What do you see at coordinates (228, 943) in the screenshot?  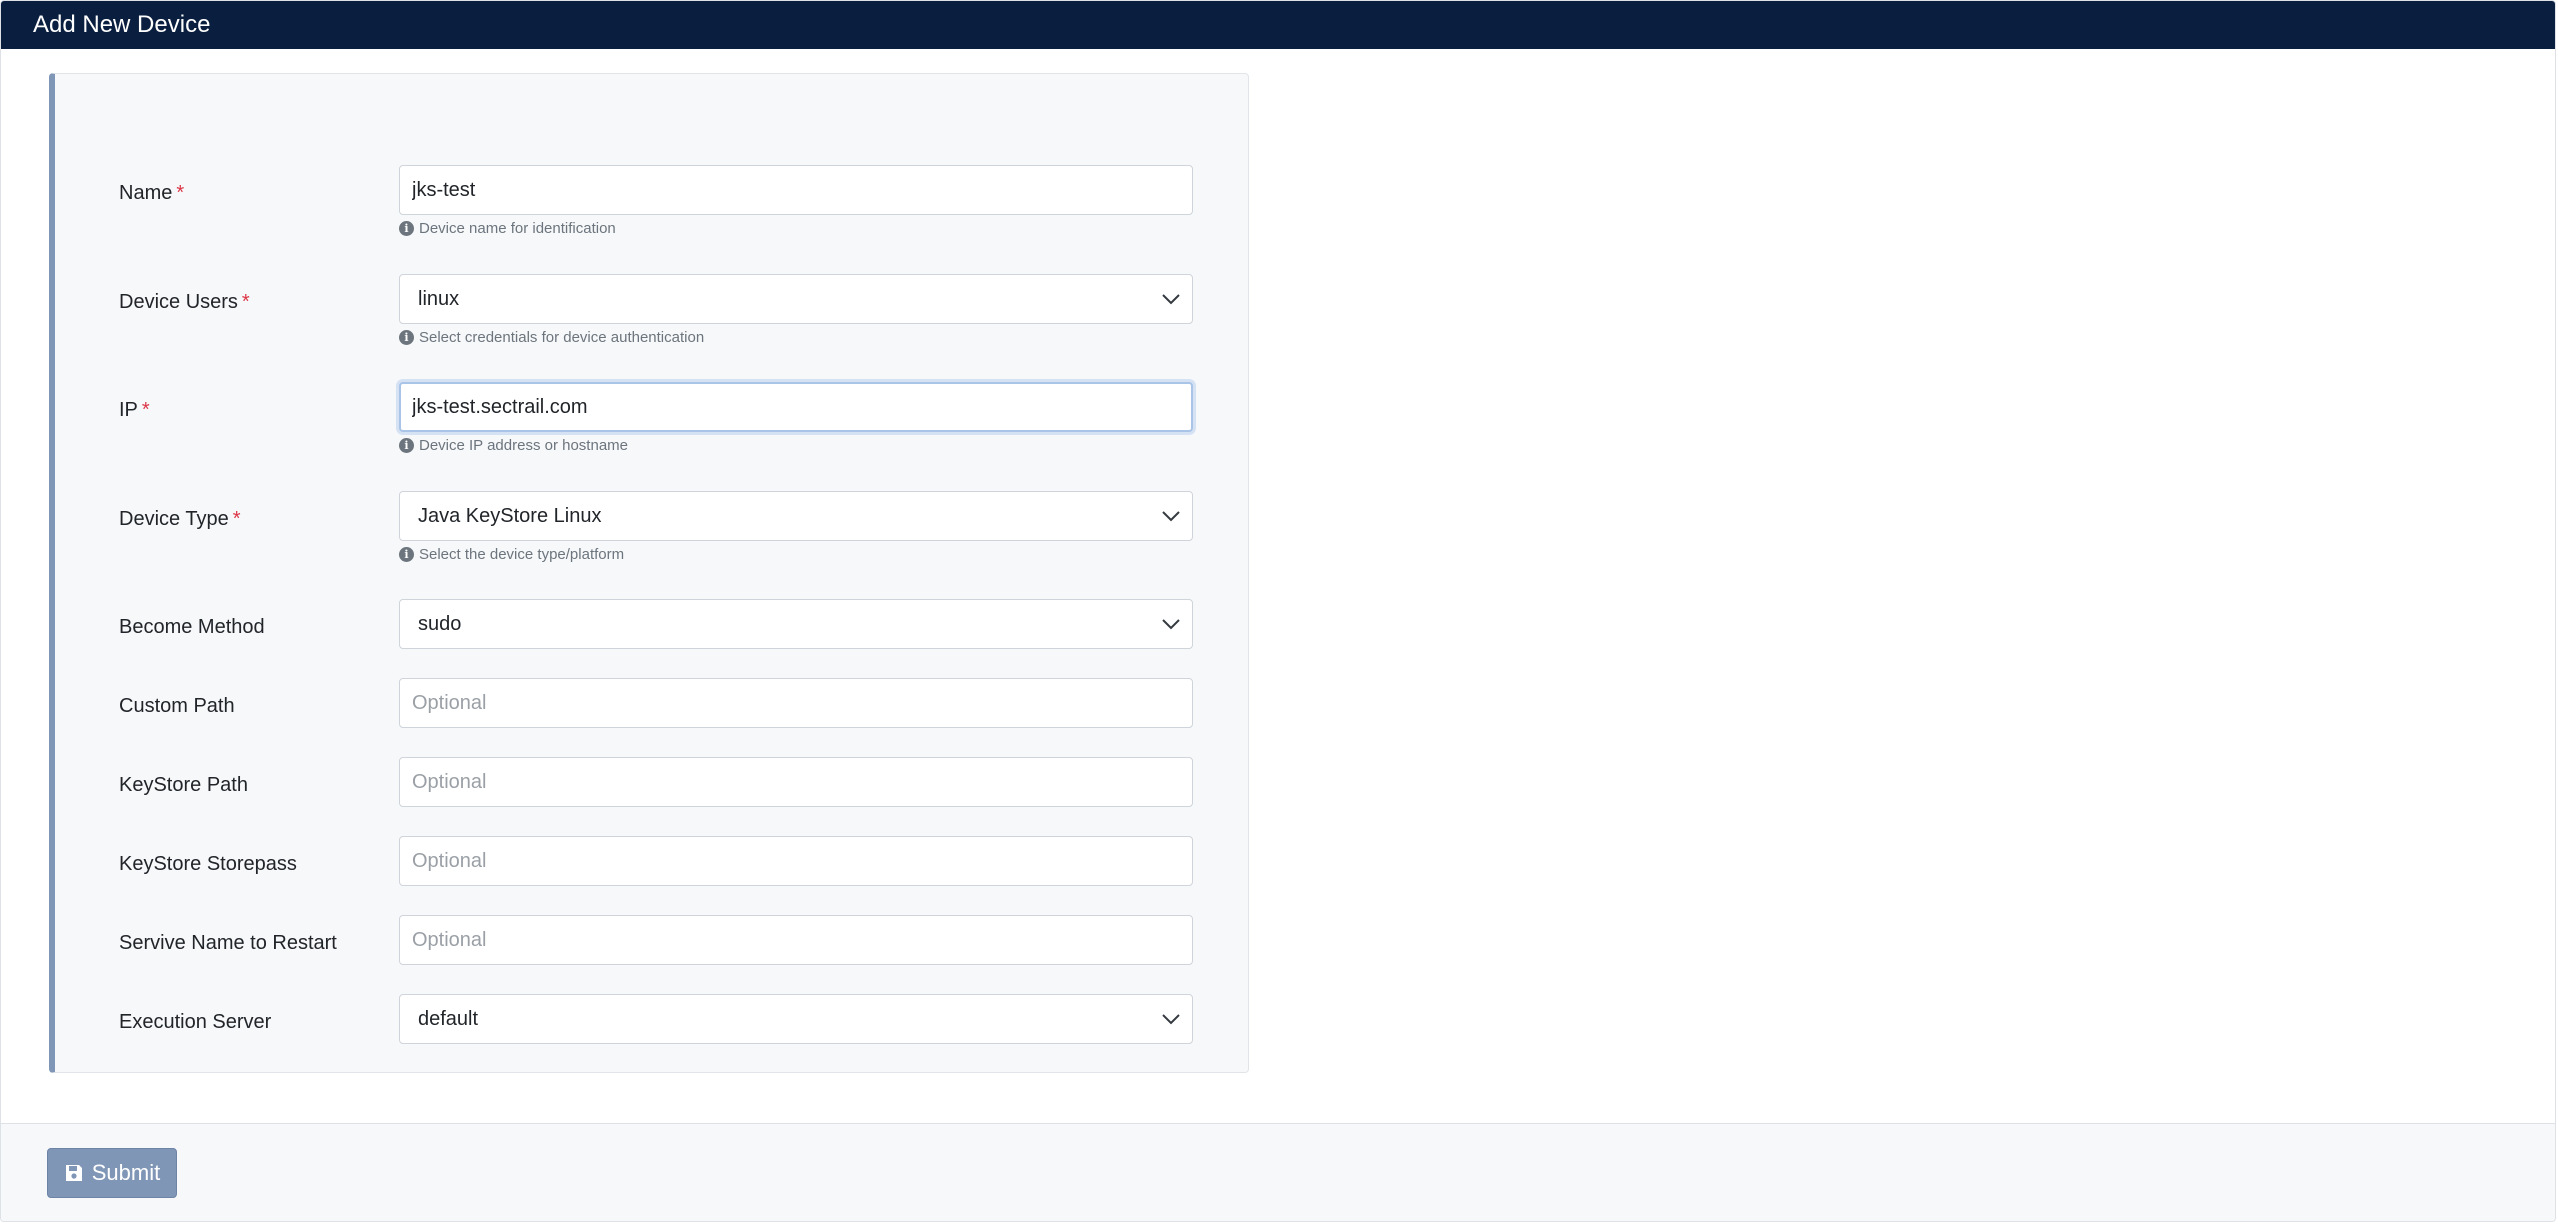 I see `service-name-label: Servive Name to Restart` at bounding box center [228, 943].